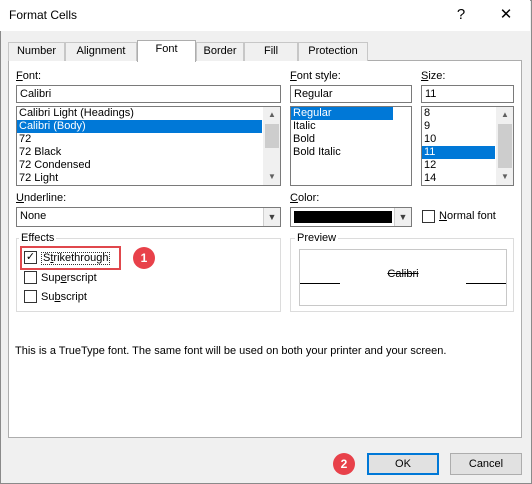 The width and height of the screenshot is (532, 484). What do you see at coordinates (69, 278) in the screenshot?
I see `superscript-label: Superscript` at bounding box center [69, 278].